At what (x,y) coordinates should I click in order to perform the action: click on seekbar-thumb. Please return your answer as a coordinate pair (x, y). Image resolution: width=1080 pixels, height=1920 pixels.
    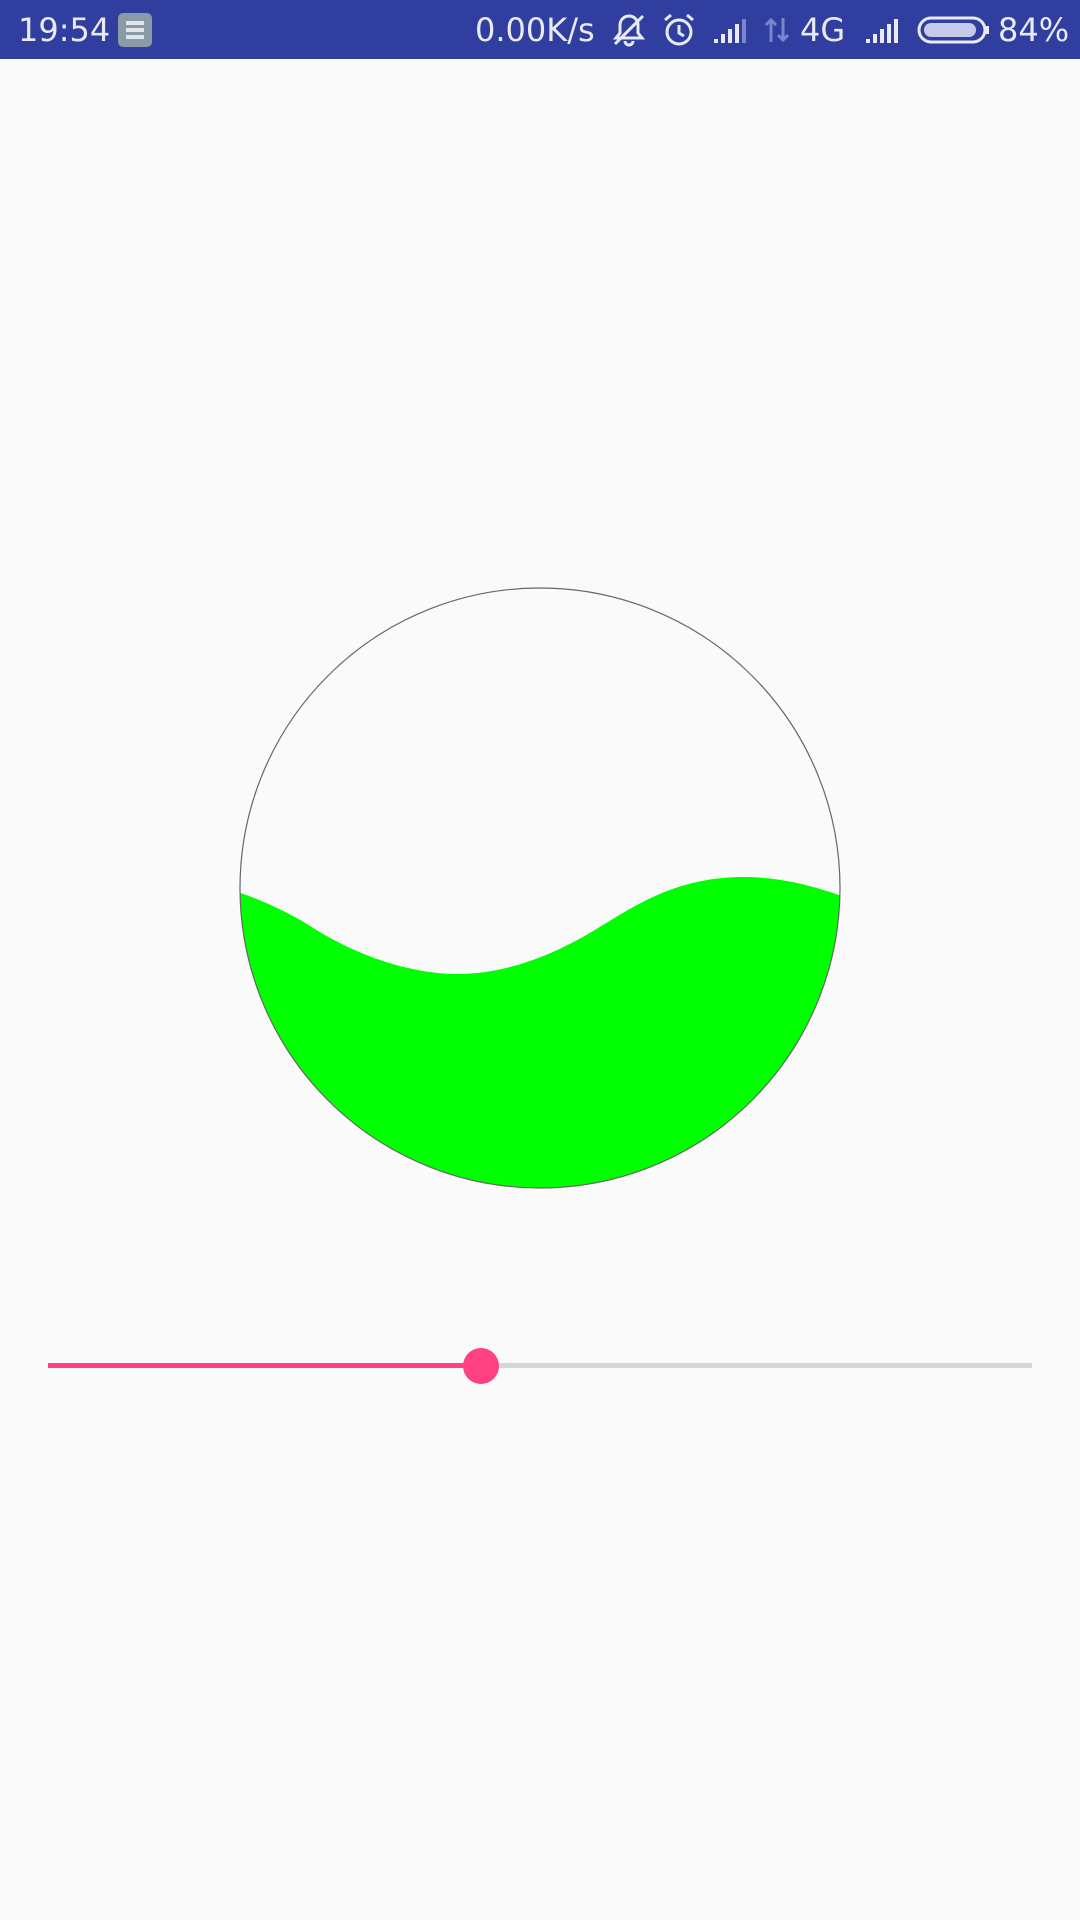
    Looking at the image, I should click on (480, 1366).